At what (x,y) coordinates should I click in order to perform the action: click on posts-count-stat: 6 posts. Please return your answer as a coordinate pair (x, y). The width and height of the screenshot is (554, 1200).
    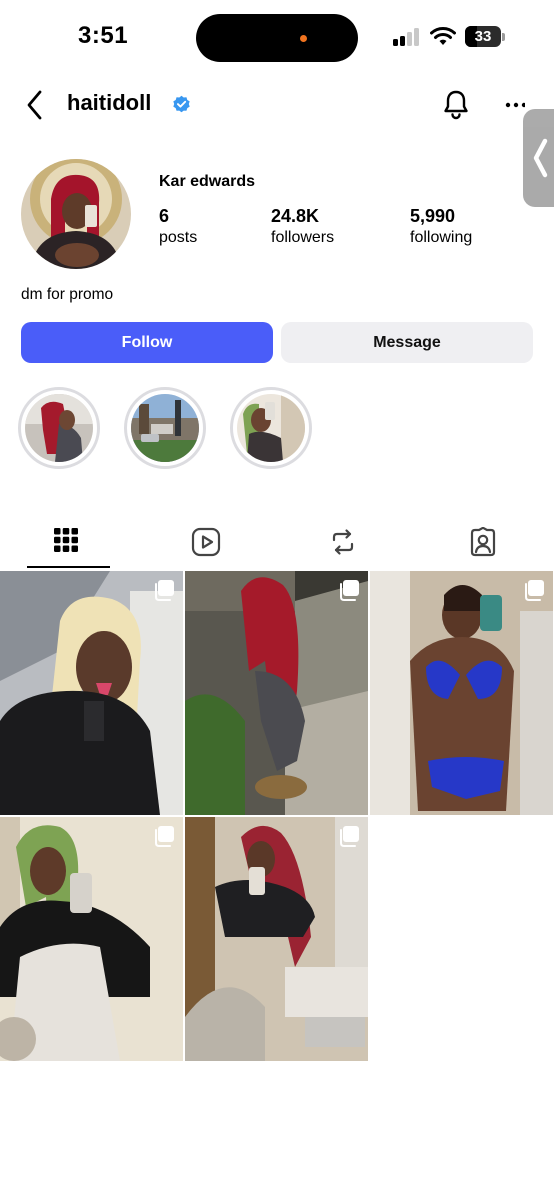
    Looking at the image, I should click on (178, 226).